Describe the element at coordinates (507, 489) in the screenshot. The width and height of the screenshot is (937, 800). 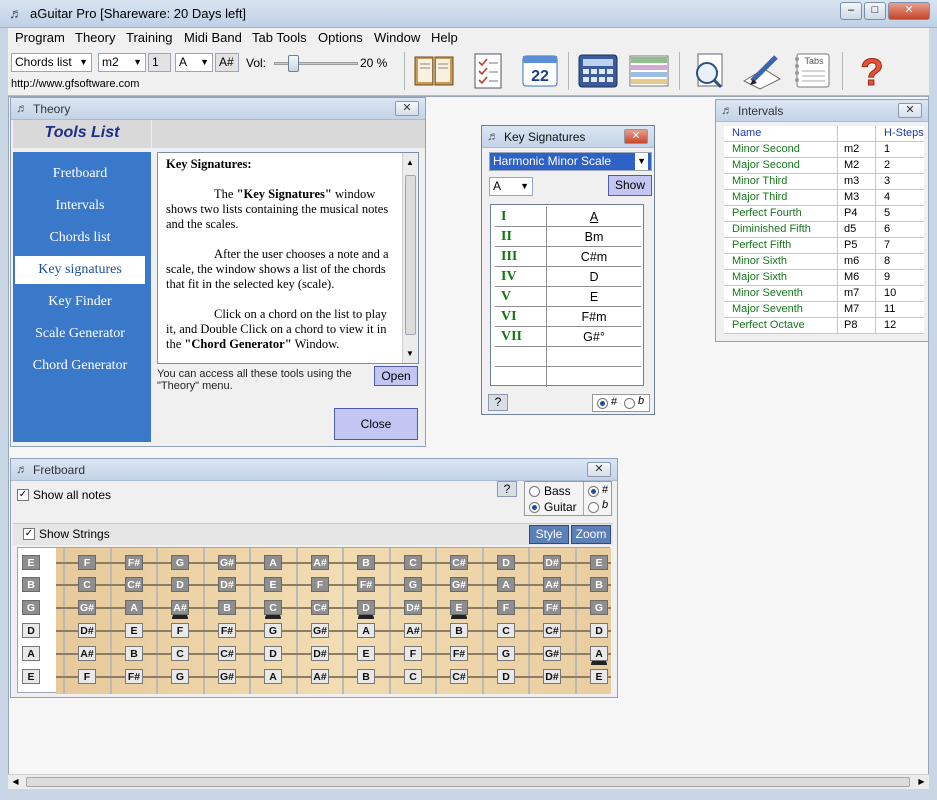
I see `fretboard-help-button: ?` at that location.